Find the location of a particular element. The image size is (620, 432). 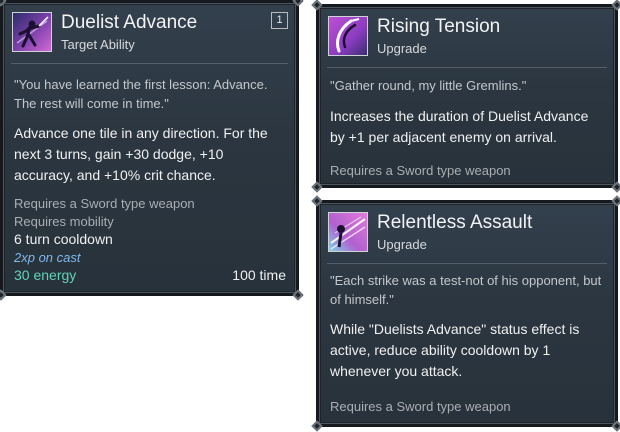

card-title: Relentless Assault is located at coordinates (455, 222).